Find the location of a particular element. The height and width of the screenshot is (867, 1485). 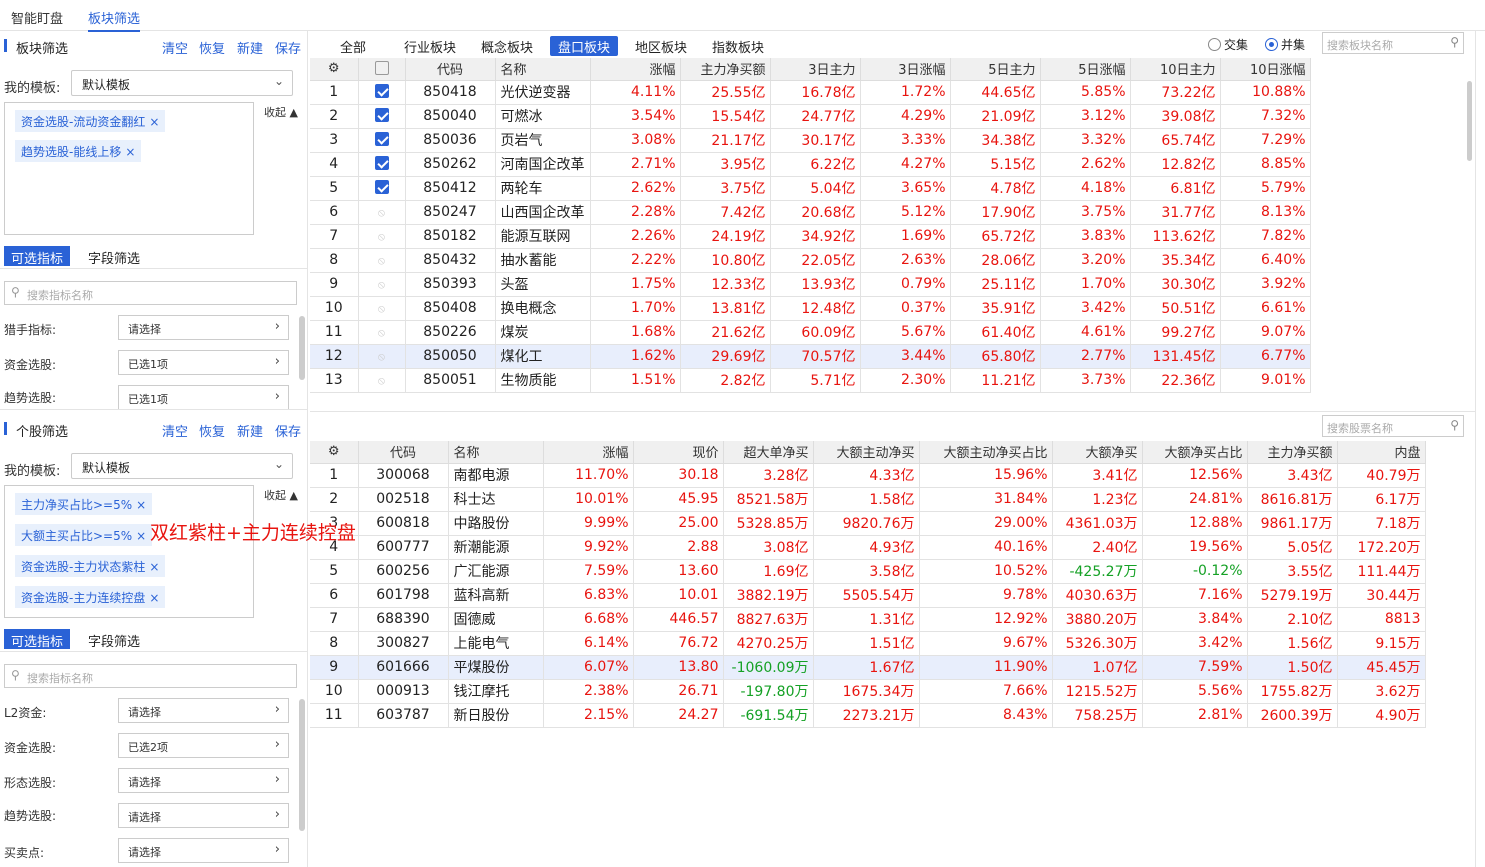

stock-indicator-search-input: ⚲ 搜索指标名称 is located at coordinates (150, 676).